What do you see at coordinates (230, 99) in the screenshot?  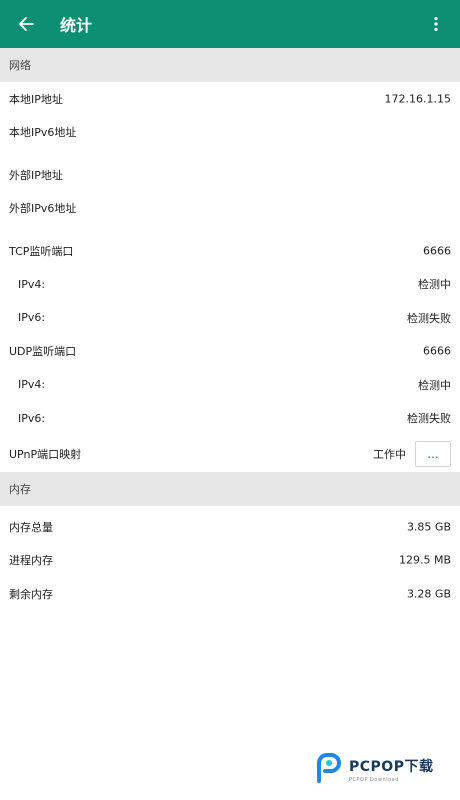 I see `row-local-ip: 本地IP地址 172.16.1.15` at bounding box center [230, 99].